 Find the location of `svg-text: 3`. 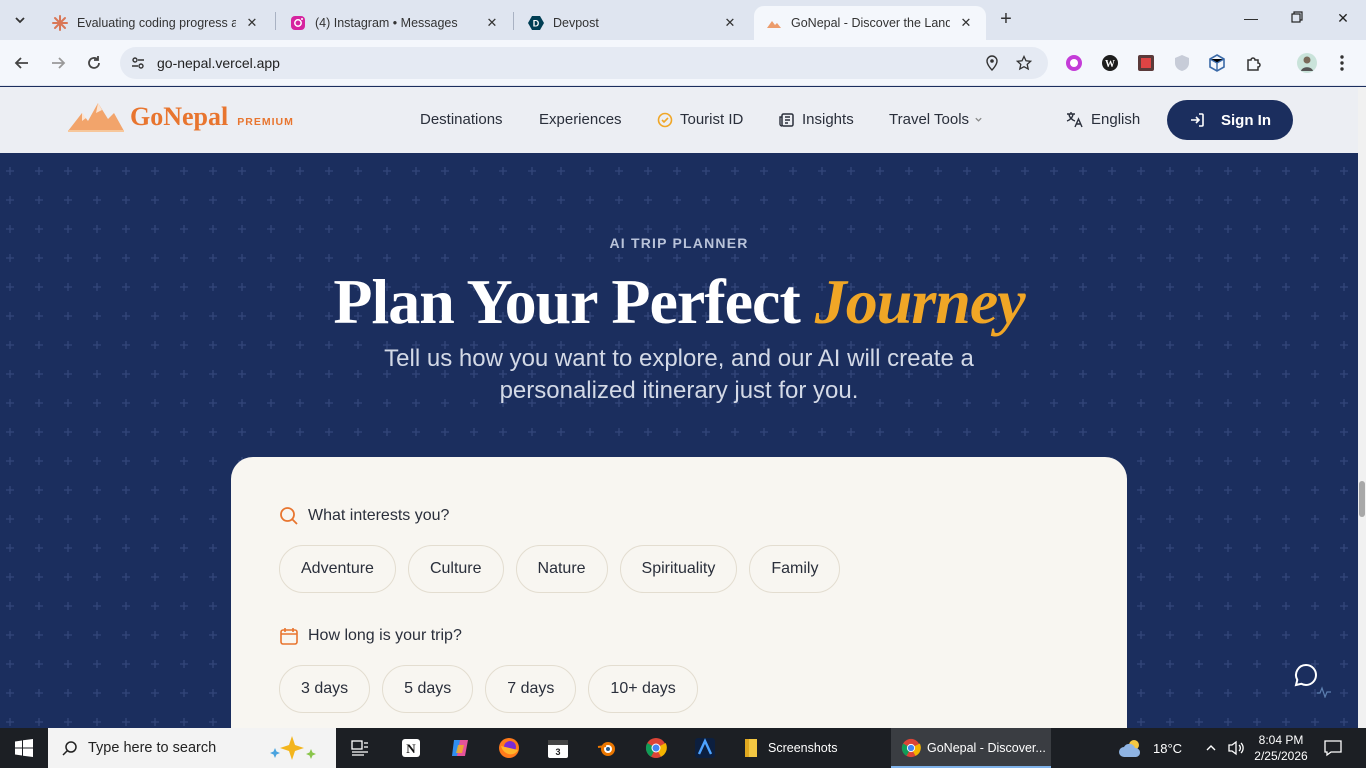

svg-text: 3 is located at coordinates (557, 752).